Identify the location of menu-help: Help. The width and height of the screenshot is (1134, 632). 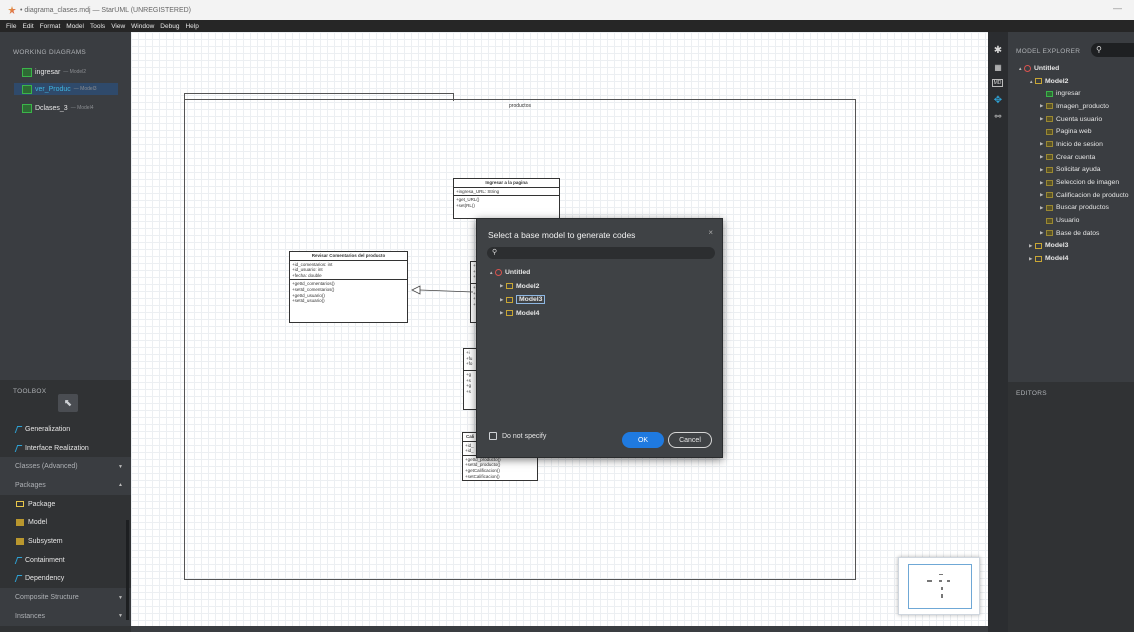
(191, 26).